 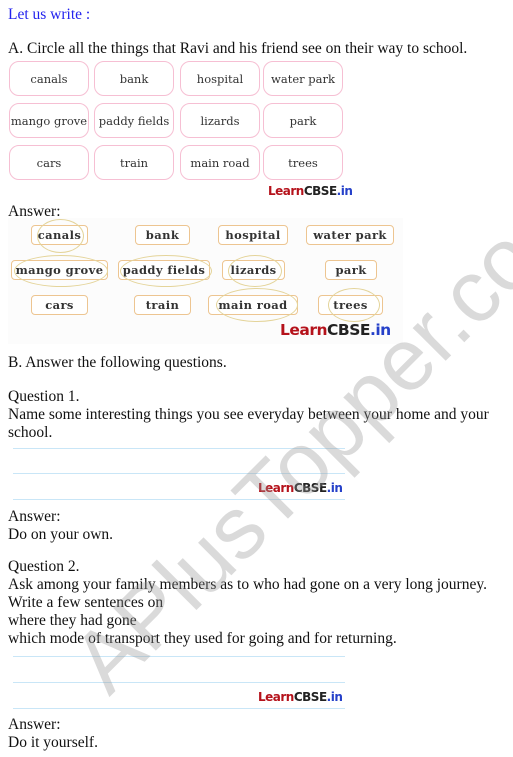 What do you see at coordinates (117, 362) in the screenshot?
I see `part-b-instruction: B. Answer the following questions.` at bounding box center [117, 362].